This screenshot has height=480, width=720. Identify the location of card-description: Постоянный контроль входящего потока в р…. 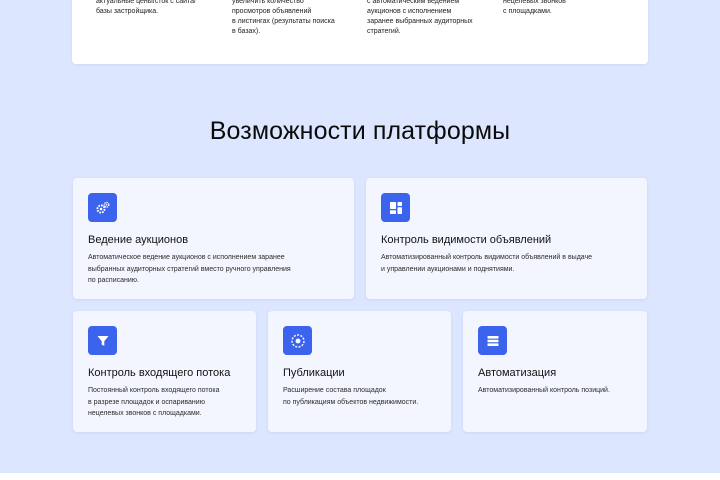
(154, 402).